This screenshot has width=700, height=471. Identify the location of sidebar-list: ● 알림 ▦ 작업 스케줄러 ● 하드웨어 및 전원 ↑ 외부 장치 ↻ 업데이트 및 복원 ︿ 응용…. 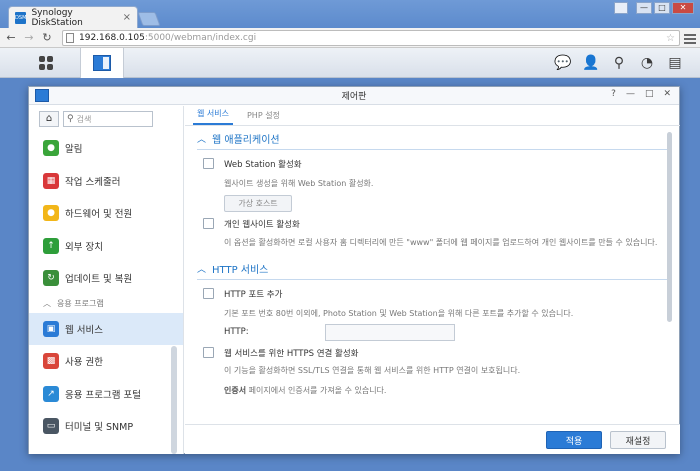
(106, 287).